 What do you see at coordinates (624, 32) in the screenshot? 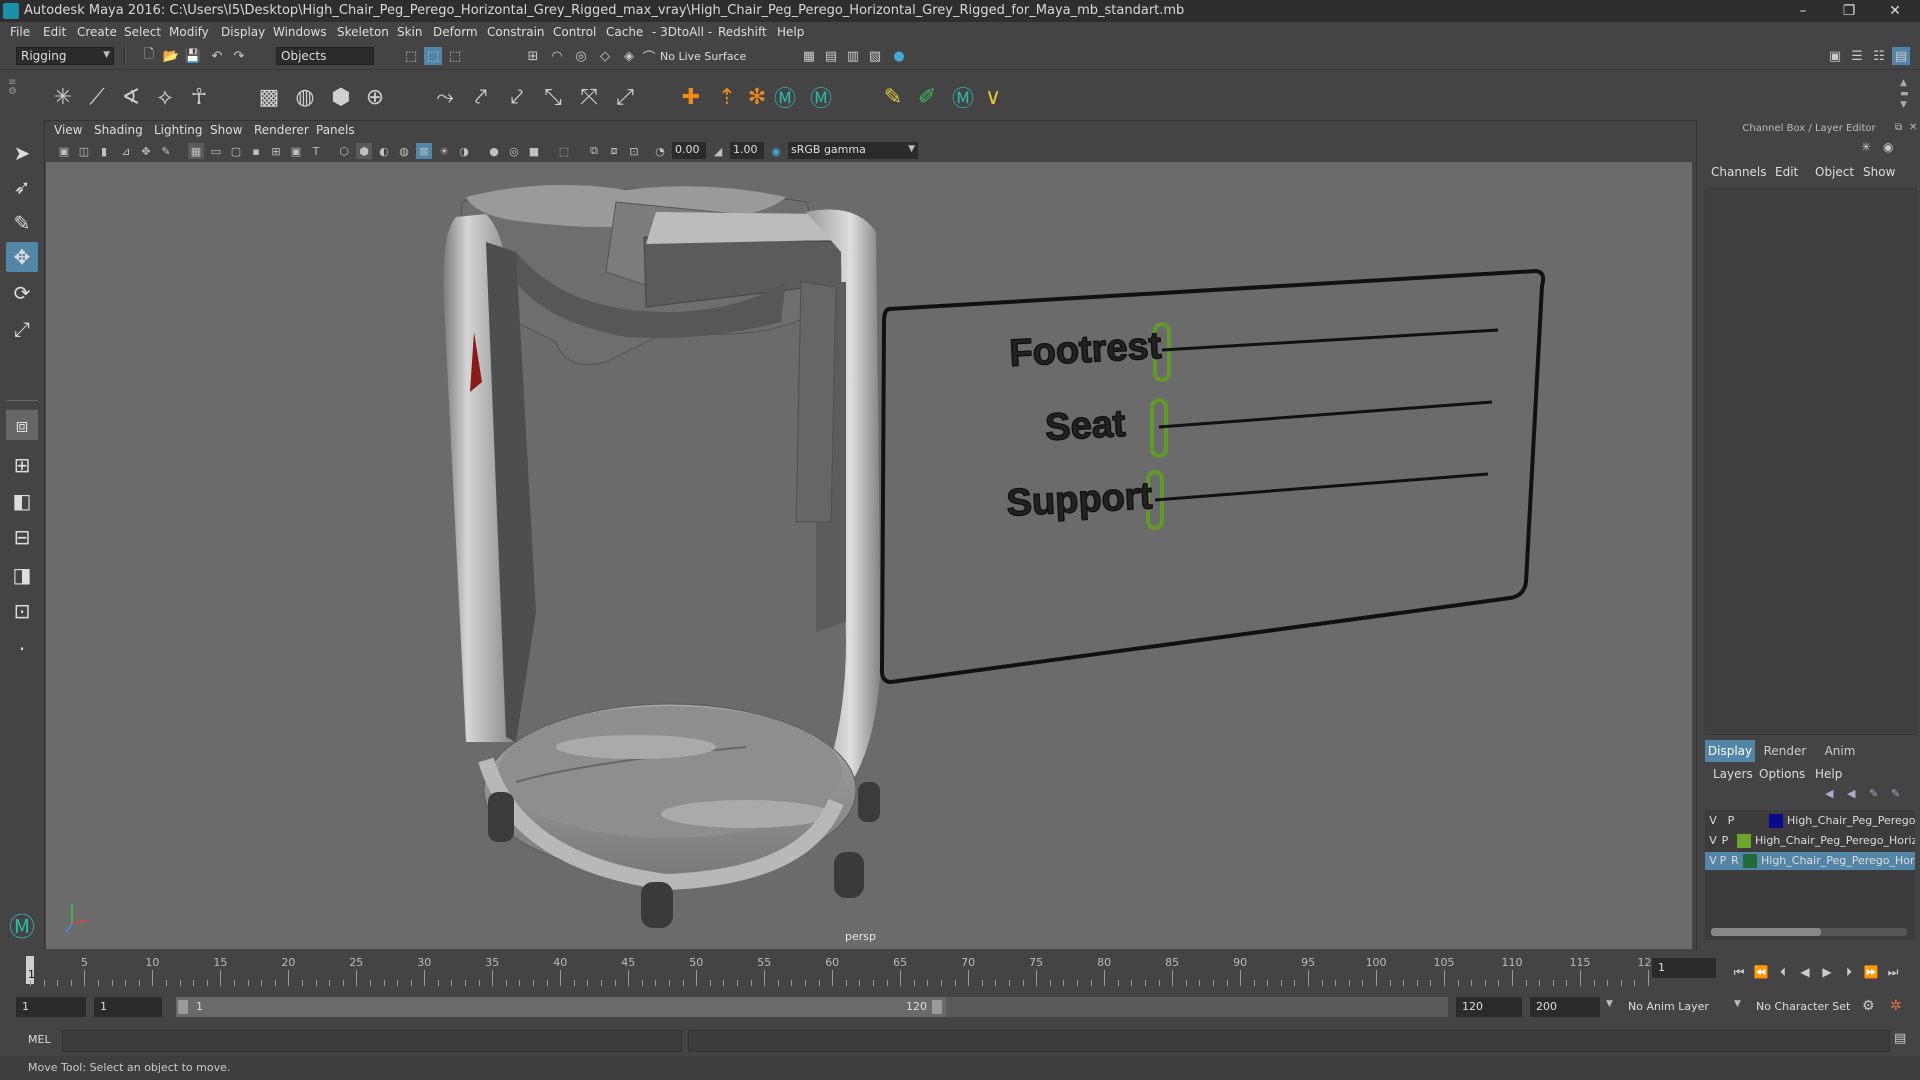
I see `menu-cache: Cache` at bounding box center [624, 32].